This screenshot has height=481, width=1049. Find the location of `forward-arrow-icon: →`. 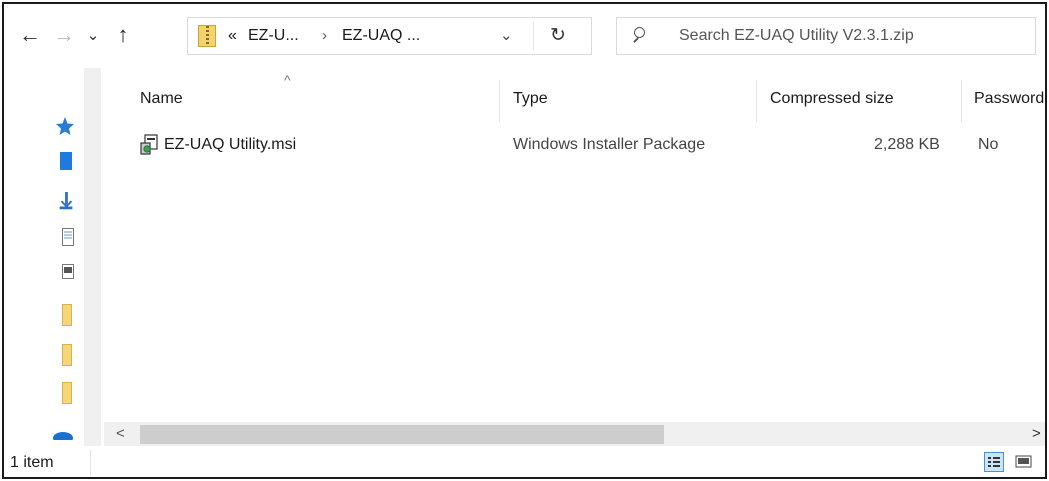

forward-arrow-icon: → is located at coordinates (64, 34).